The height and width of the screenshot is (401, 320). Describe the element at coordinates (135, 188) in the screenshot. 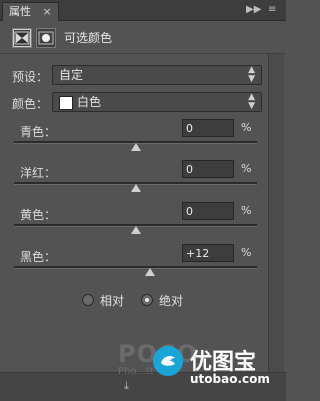

I see `magenta-thumb` at that location.